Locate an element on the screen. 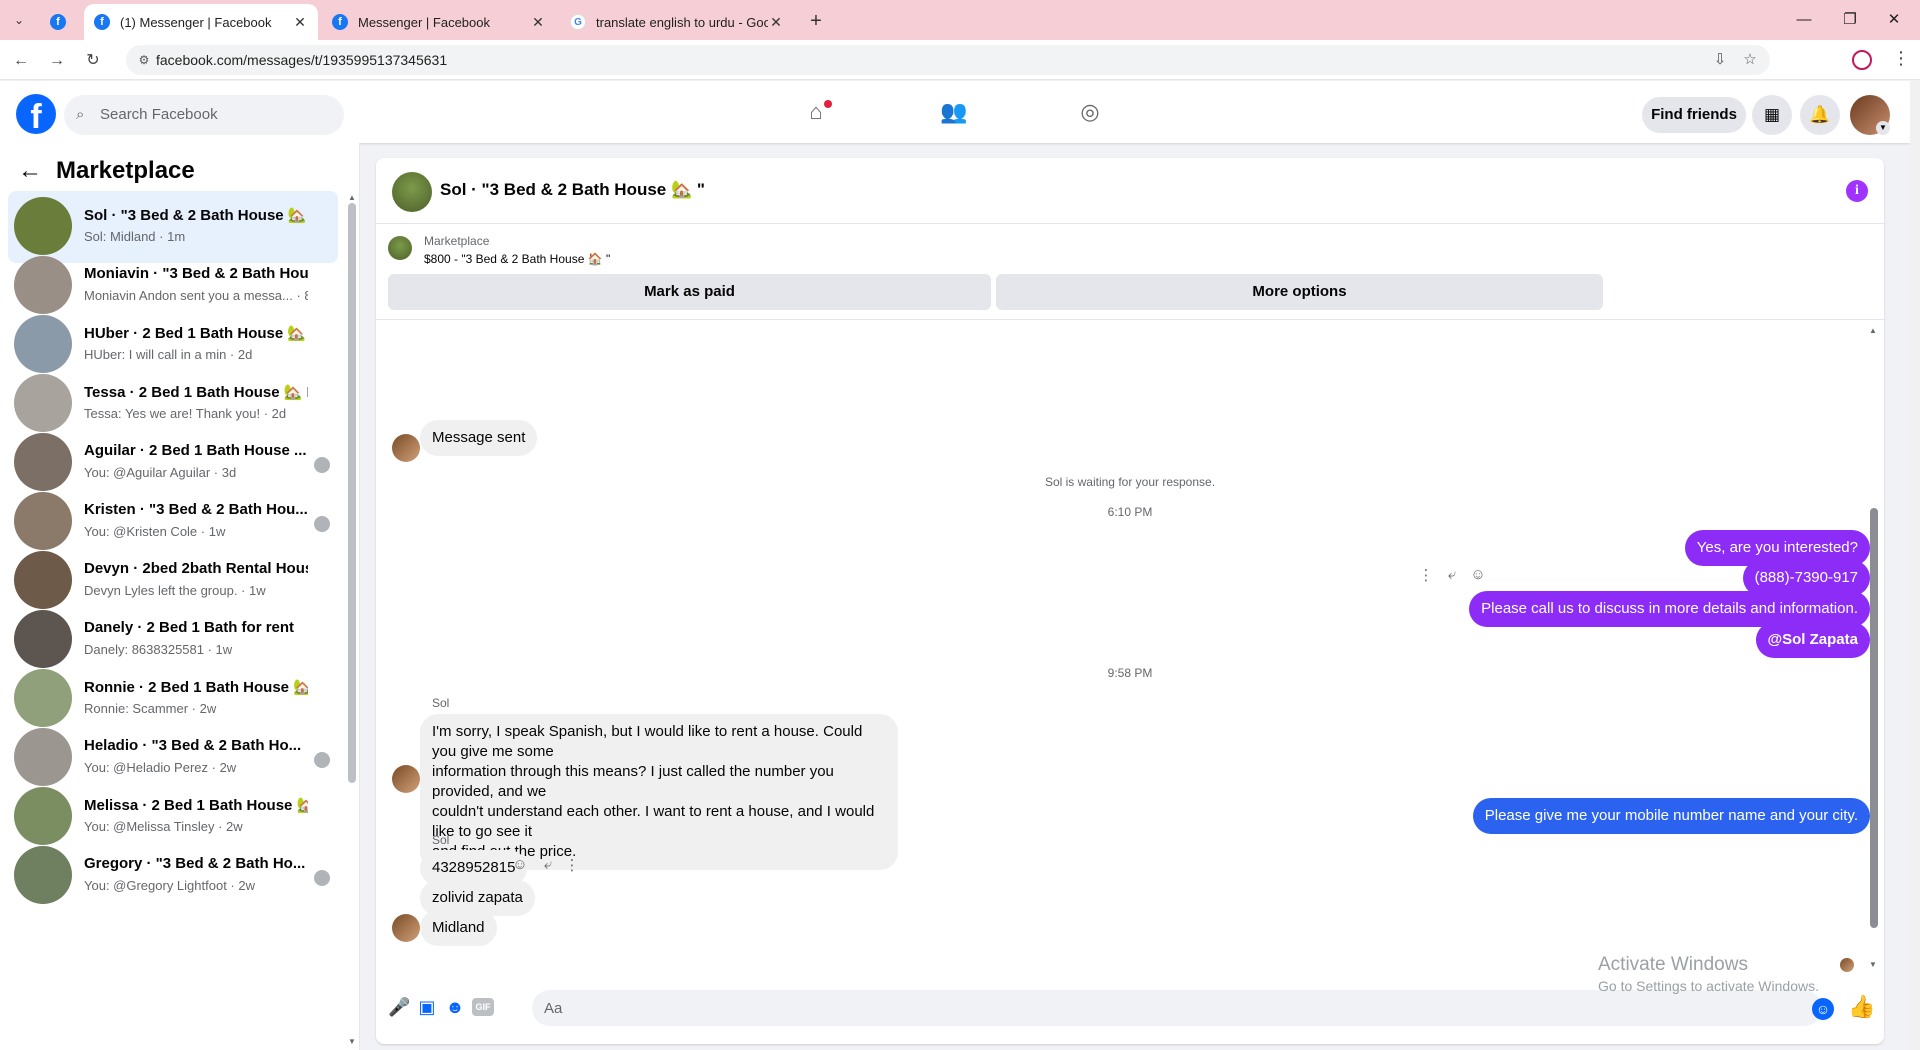 This screenshot has height=1050, width=1920. search-facebook-input: ⌕ Search Facebook is located at coordinates (204, 115).